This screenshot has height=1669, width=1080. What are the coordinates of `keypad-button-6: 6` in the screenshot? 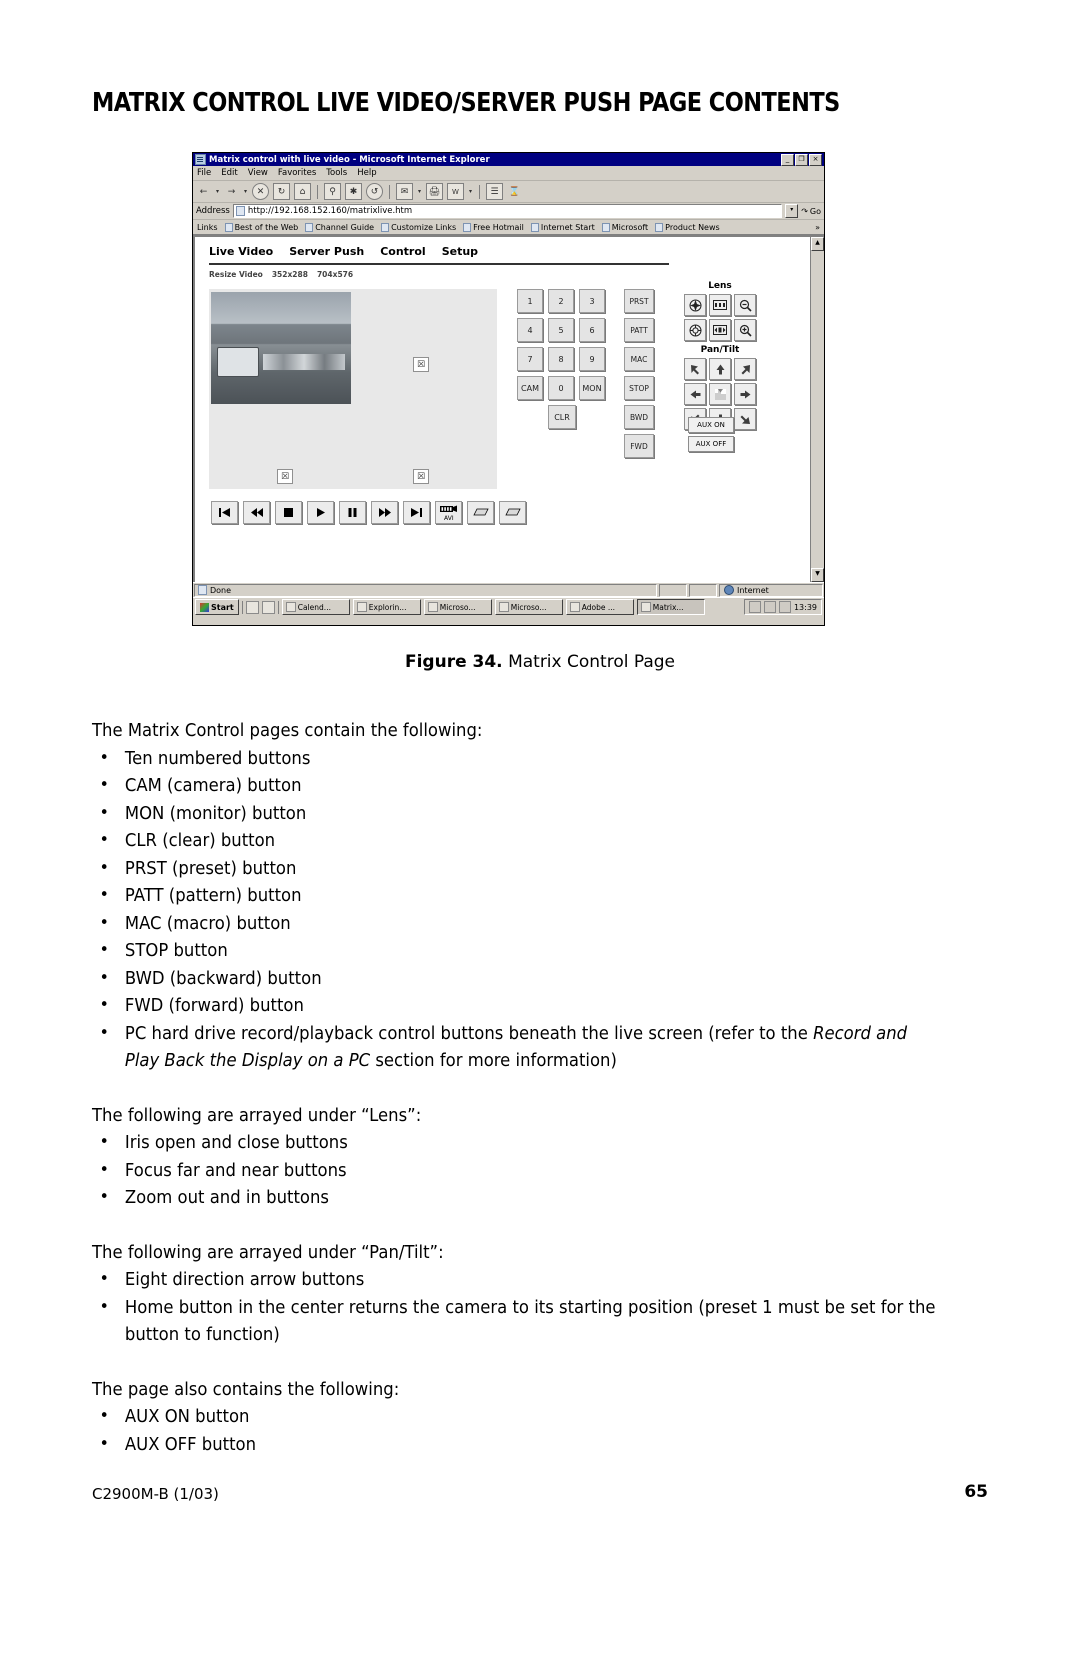 It's located at (592, 330).